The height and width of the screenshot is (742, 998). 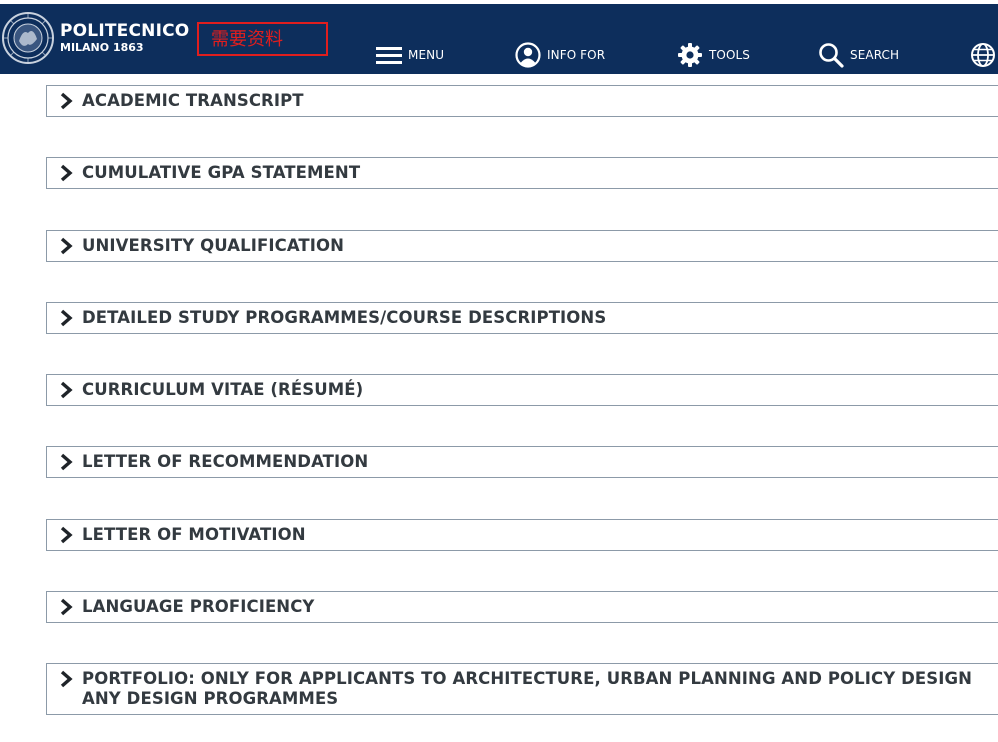 What do you see at coordinates (389, 55) in the screenshot?
I see `hamburger-icon` at bounding box center [389, 55].